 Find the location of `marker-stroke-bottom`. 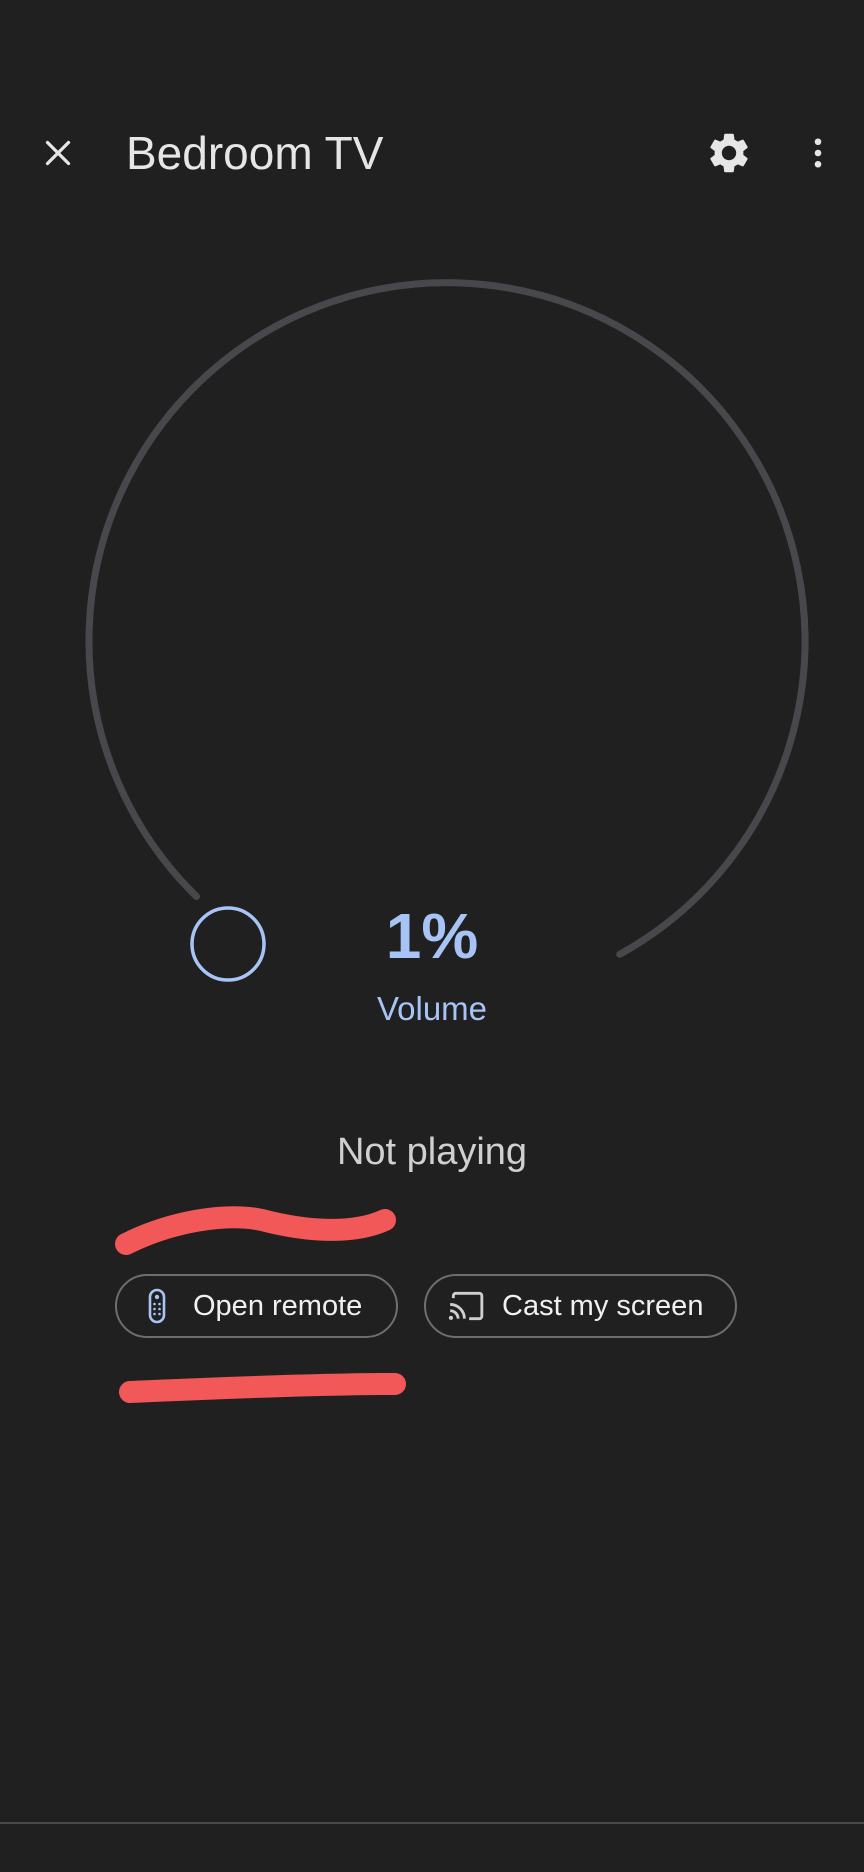

marker-stroke-bottom is located at coordinates (262, 1388).